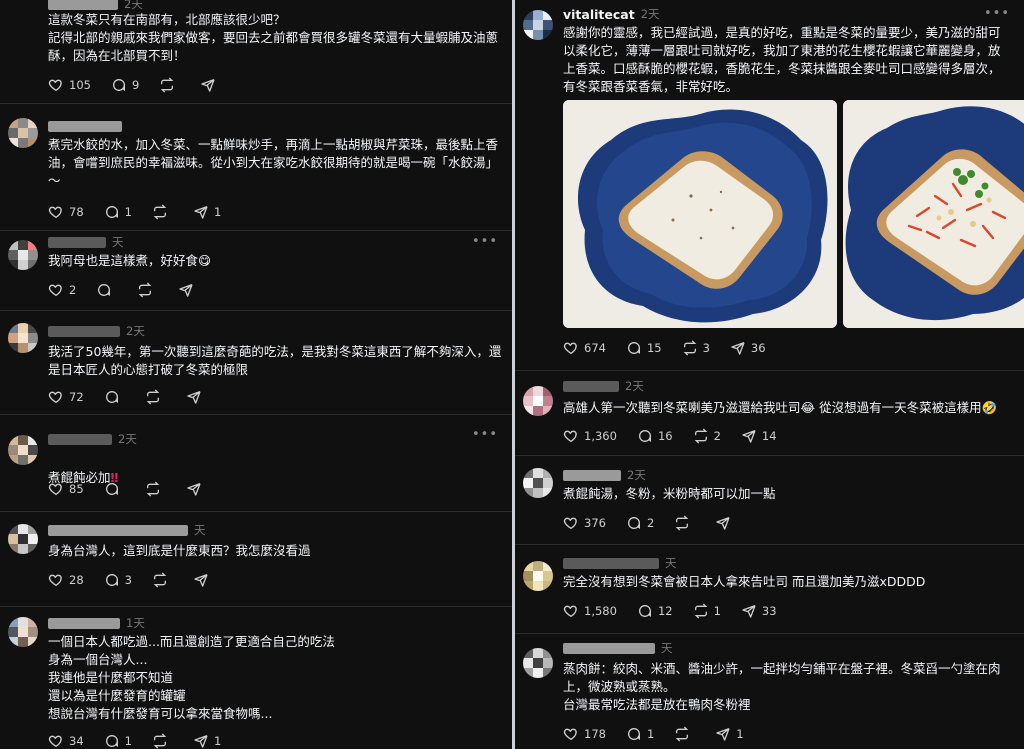 The image size is (1024, 749). I want to click on reply-post: 2天 煮餛飩湯，冬粉，米粉時都可以加一點 376 2, so click(769, 500).